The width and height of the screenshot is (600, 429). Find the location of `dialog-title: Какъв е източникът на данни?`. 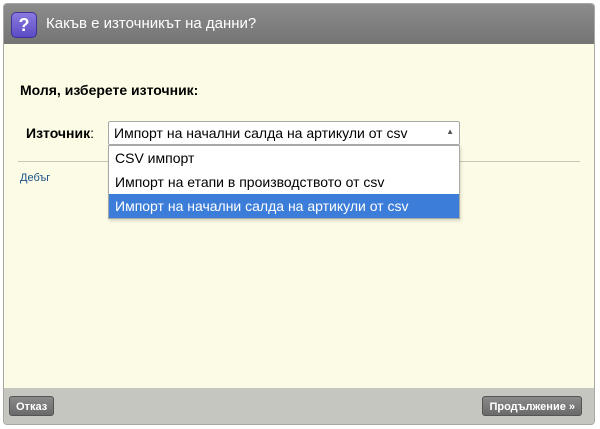

dialog-title: Какъв е източникът на данни? is located at coordinates (151, 23).